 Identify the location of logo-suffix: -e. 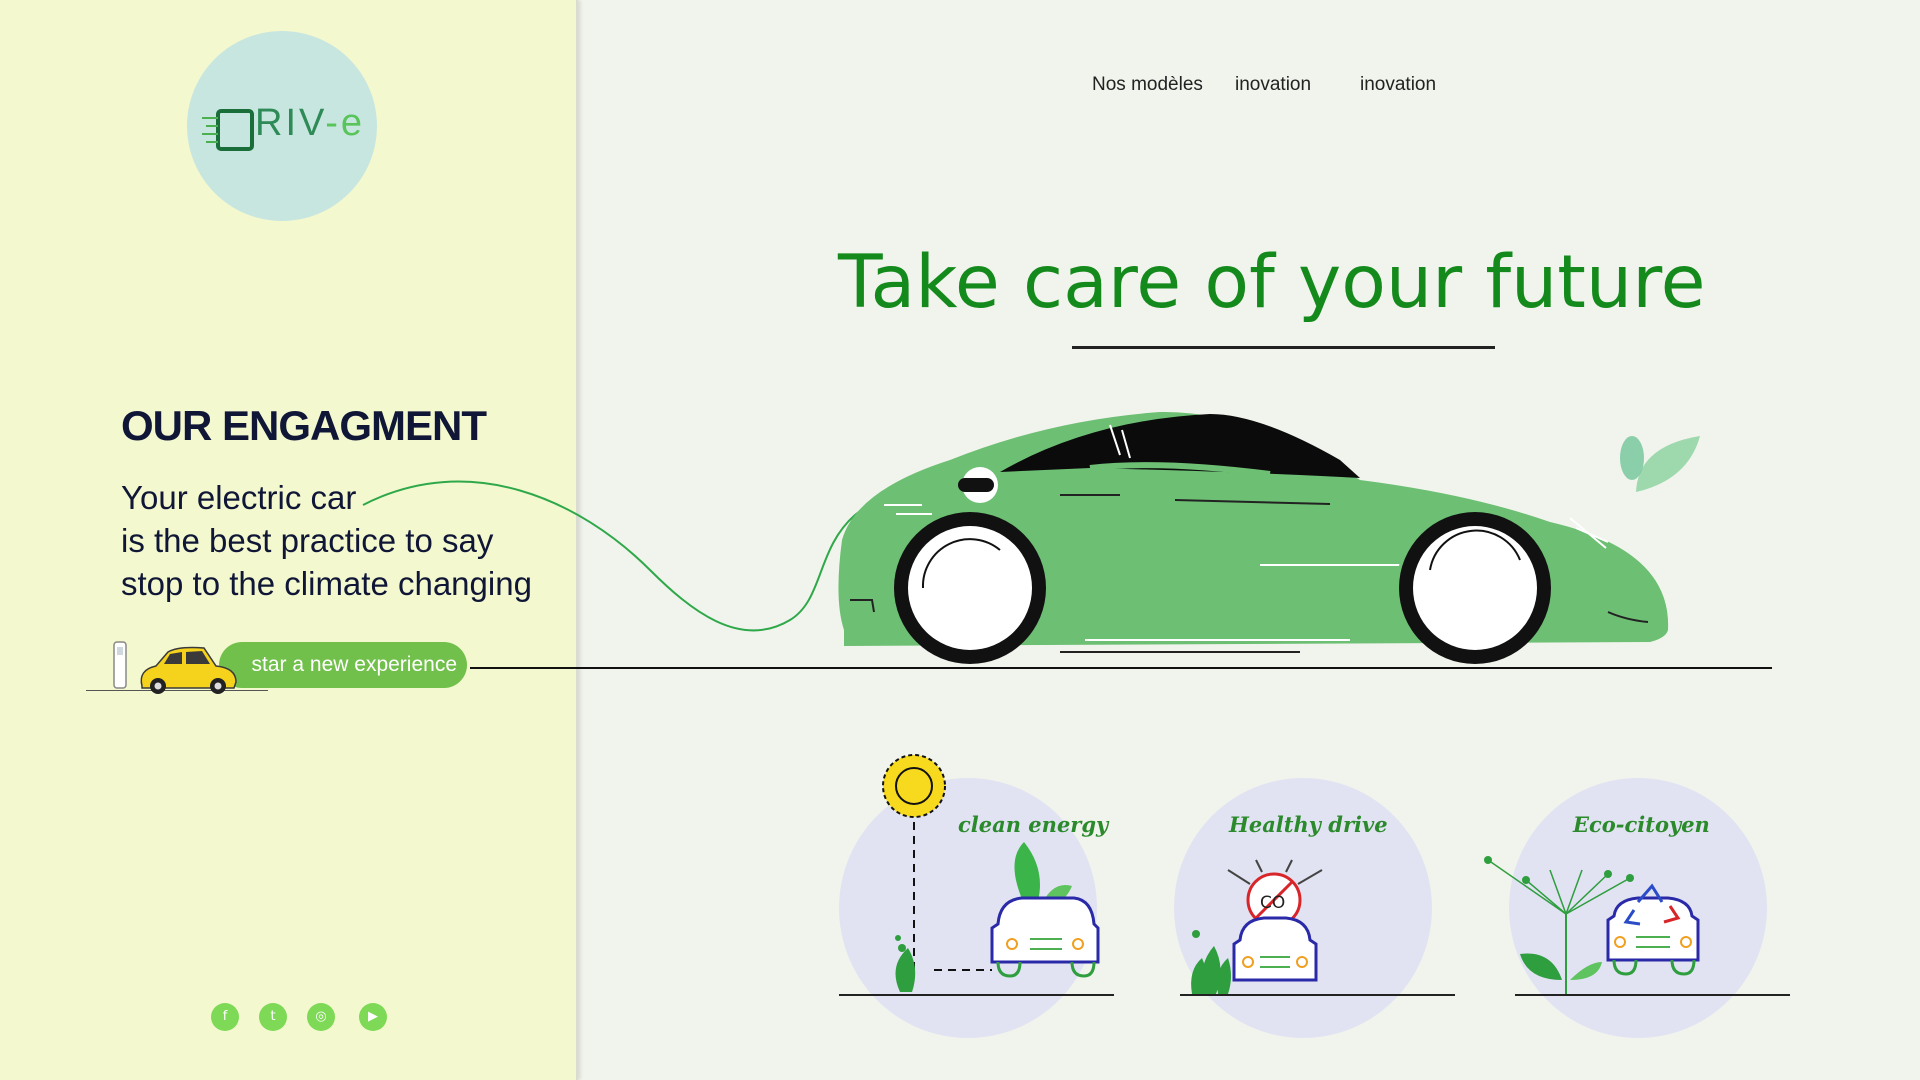
(345, 123).